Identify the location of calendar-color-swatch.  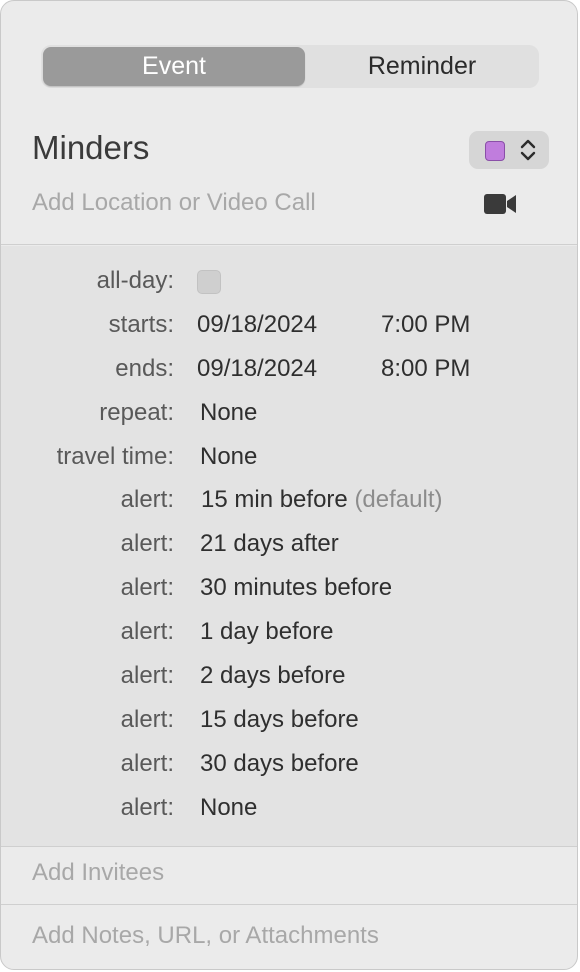
(495, 151).